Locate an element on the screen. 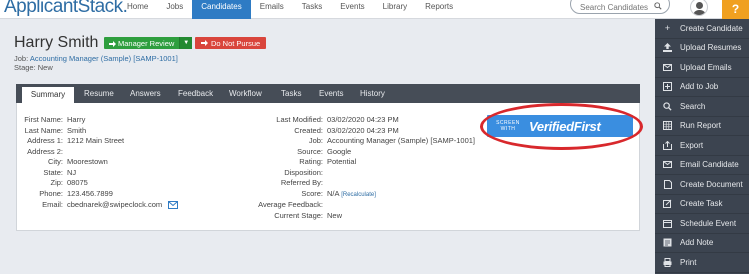 Image resolution: width=749 pixels, height=274 pixels. summary-value: NJ is located at coordinates (72, 172).